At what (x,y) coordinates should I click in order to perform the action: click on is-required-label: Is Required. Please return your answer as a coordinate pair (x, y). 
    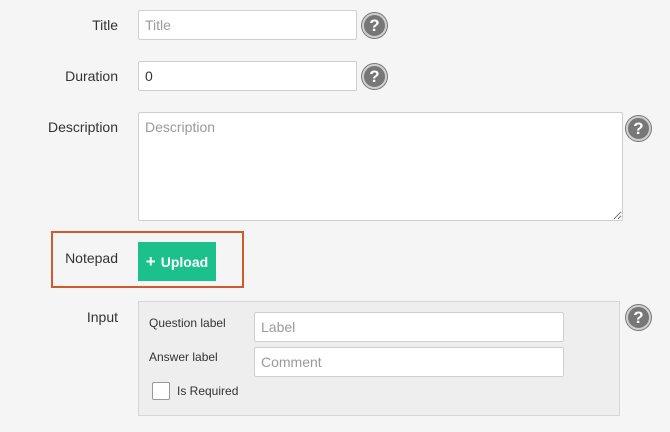
    Looking at the image, I should click on (208, 391).